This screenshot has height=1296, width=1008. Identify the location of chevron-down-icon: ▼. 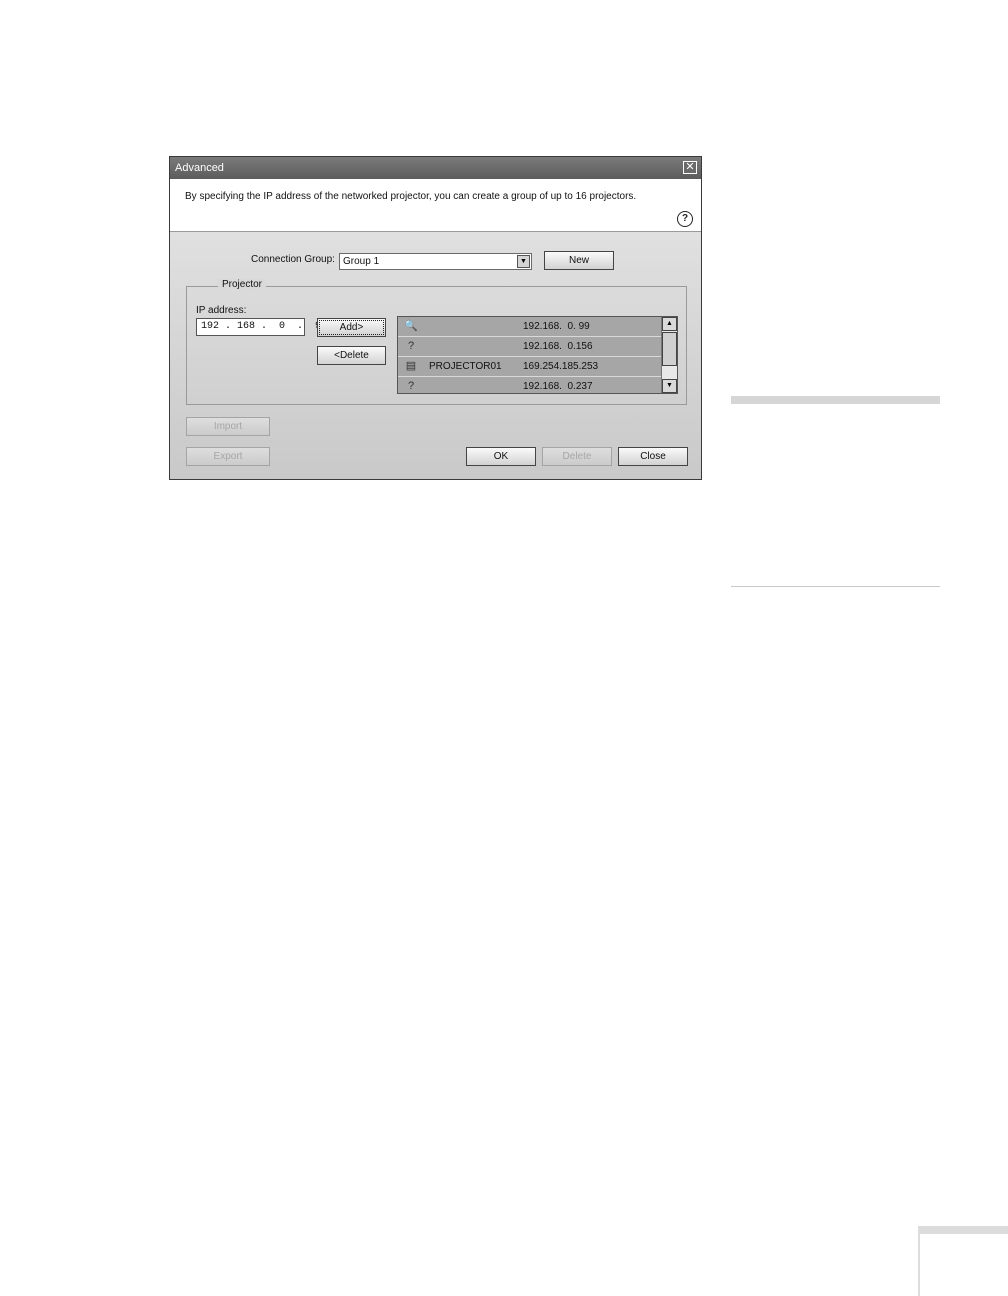
(523, 261).